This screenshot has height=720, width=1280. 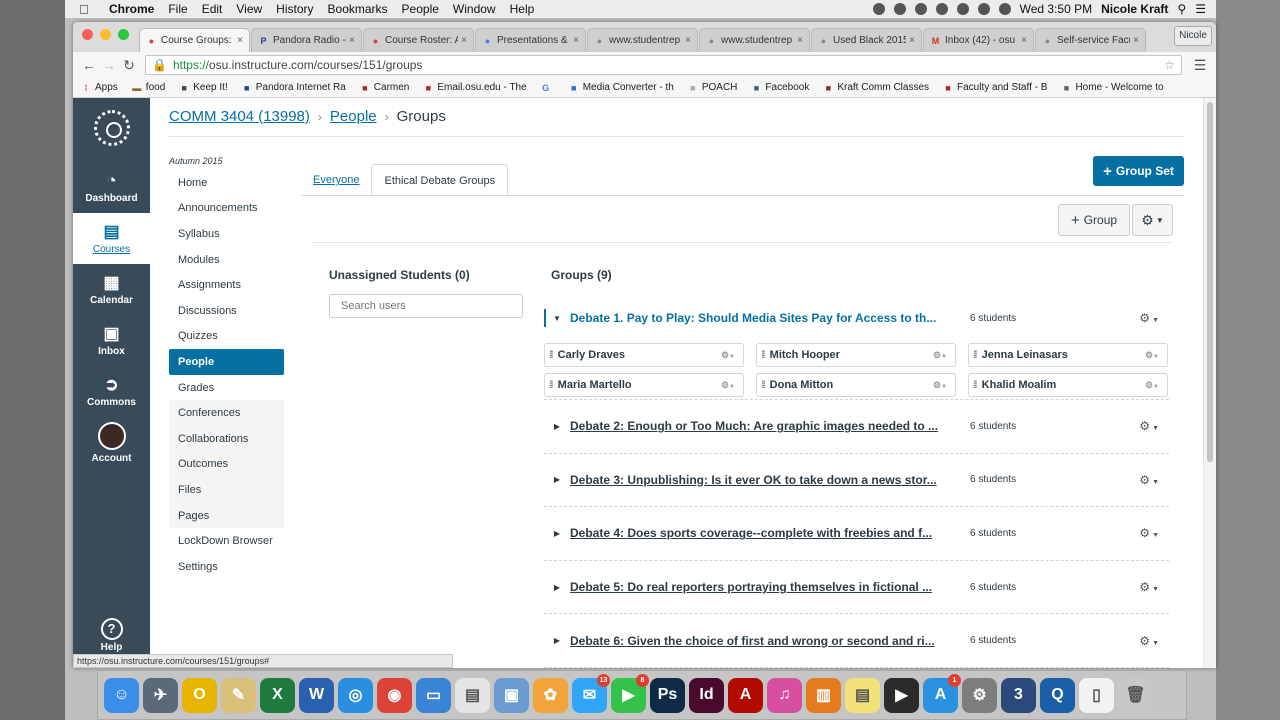 I want to click on bookmark-item: ■ Kraft Comm Classes, so click(x=876, y=87).